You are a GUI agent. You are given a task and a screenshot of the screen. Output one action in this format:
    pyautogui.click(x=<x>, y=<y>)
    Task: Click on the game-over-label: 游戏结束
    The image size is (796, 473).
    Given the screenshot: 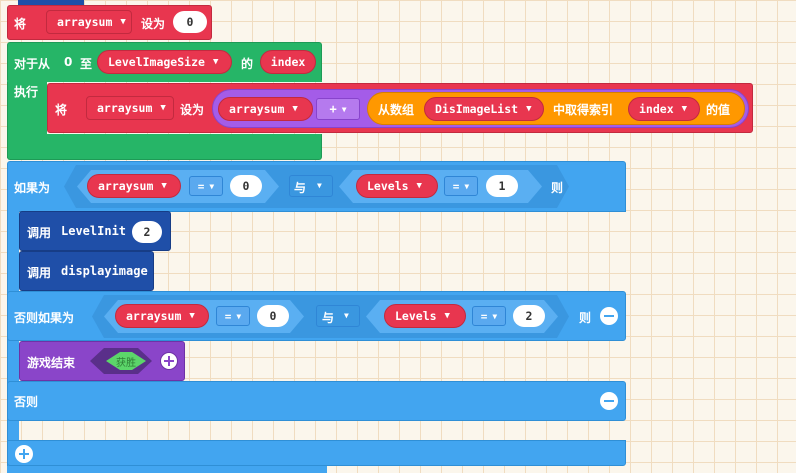 What is the action you would take?
    pyautogui.click(x=51, y=363)
    